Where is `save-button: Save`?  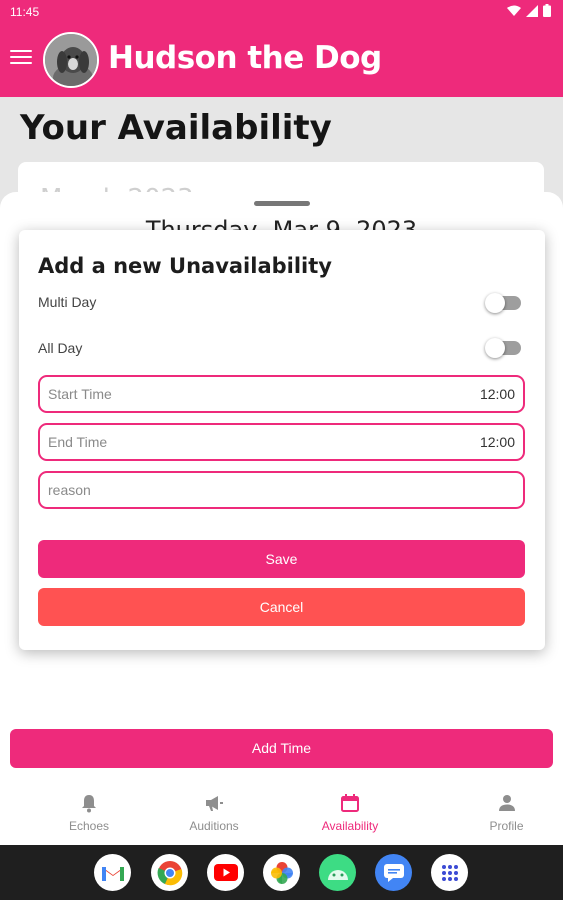
save-button: Save is located at coordinates (281, 559).